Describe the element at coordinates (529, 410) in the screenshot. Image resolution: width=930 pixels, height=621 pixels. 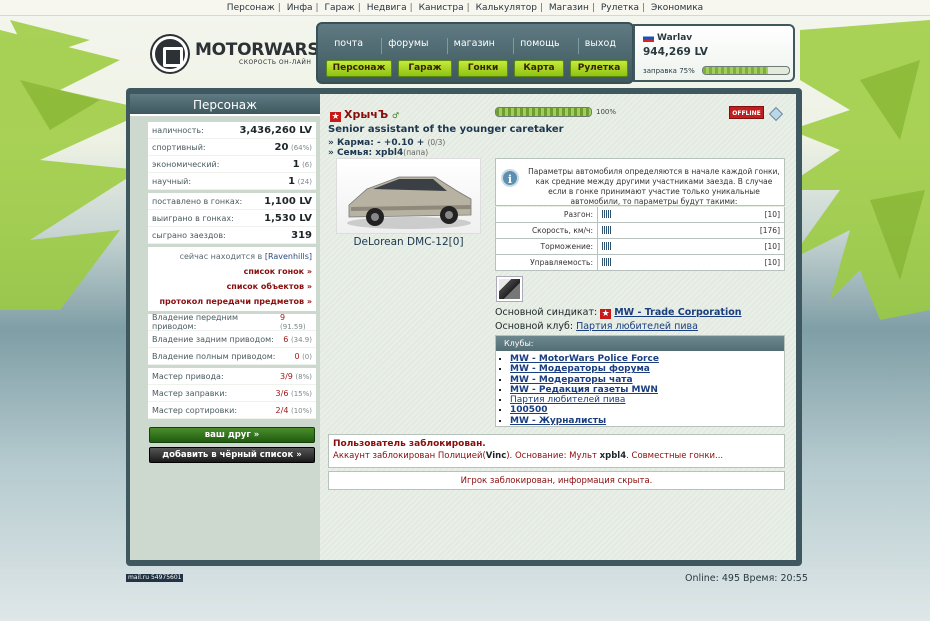
I see `club-item: 100500` at that location.